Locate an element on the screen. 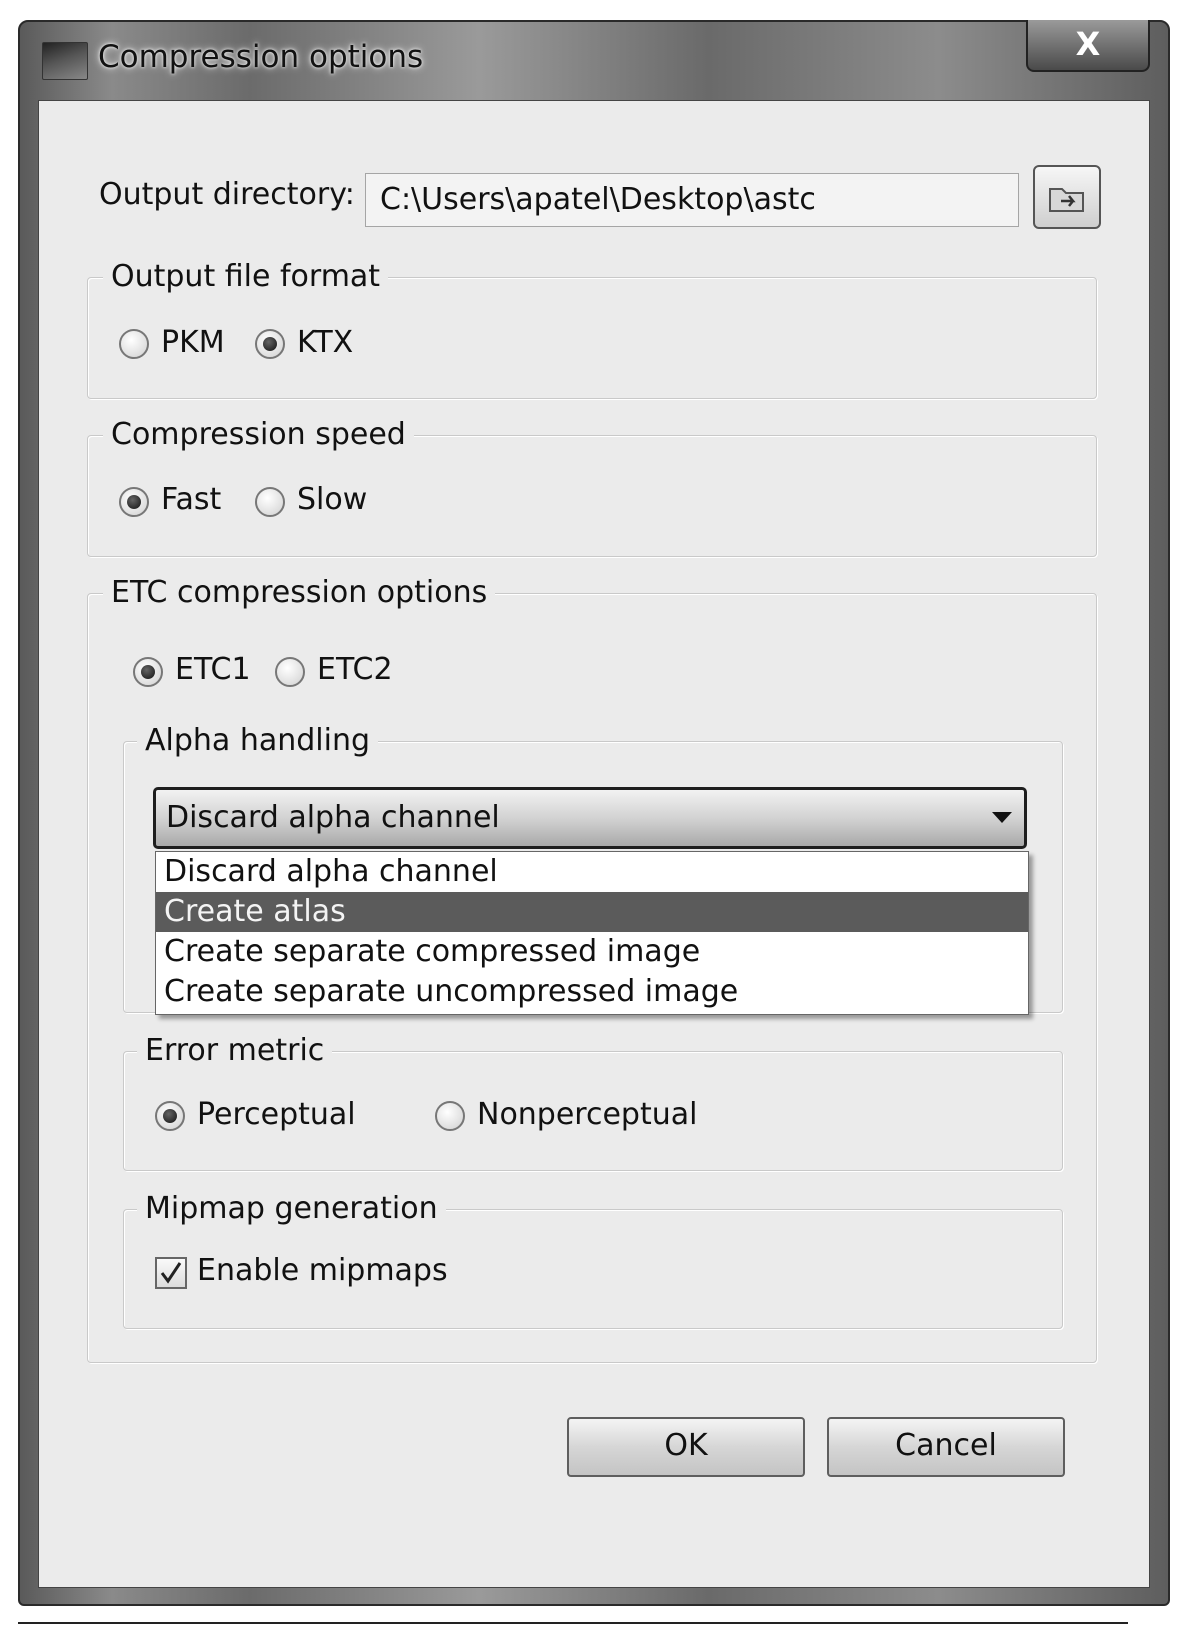 This screenshot has height=1636, width=1200. checkmark-icon is located at coordinates (171, 1273).